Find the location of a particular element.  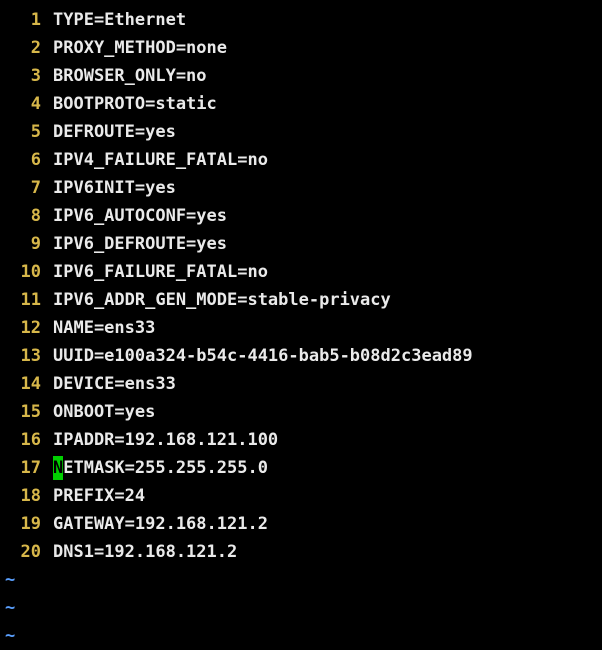

editor-line: 19 GATEWAY=192.168.121.2 is located at coordinates (301, 524).